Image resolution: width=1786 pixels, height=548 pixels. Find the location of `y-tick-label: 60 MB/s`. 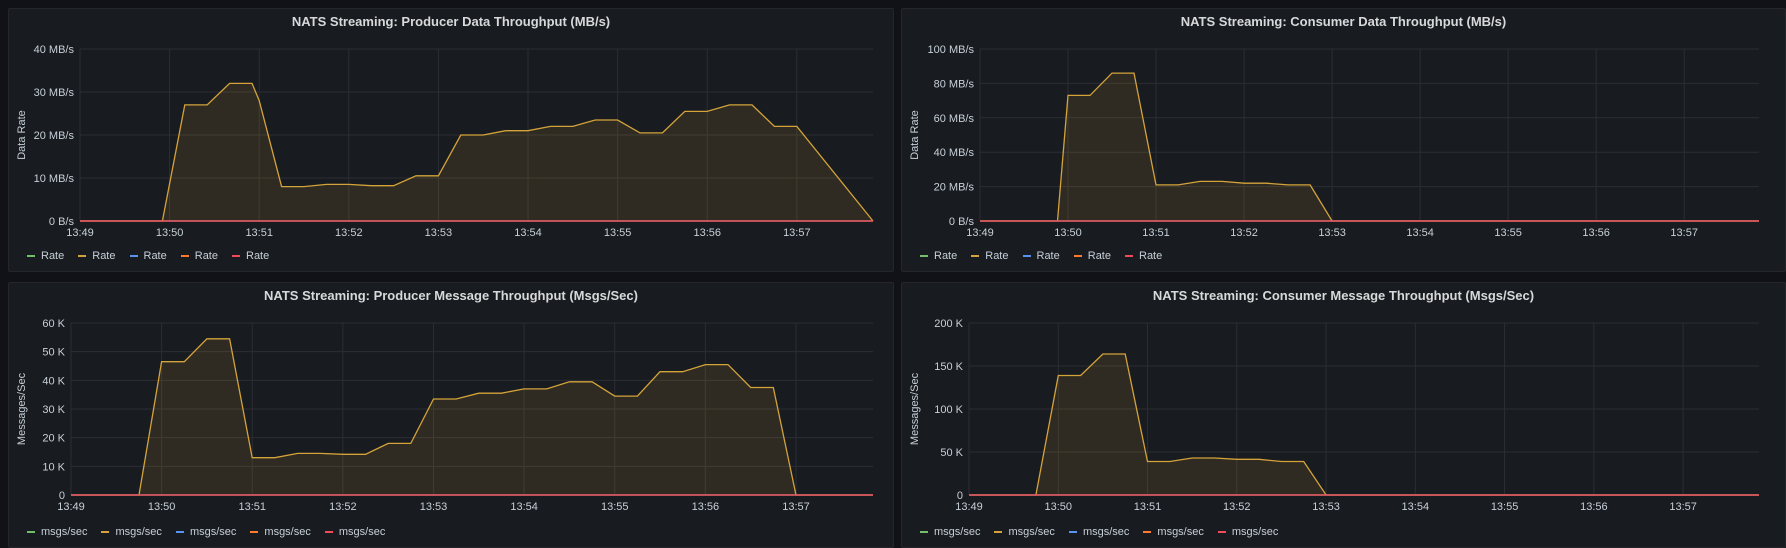

y-tick-label: 60 MB/s is located at coordinates (954, 119).